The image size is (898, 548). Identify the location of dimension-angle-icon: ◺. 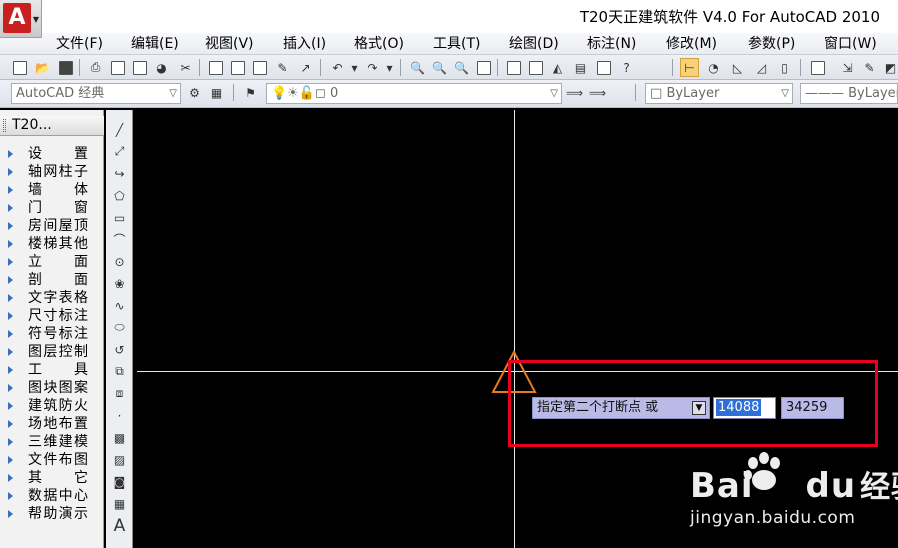
(737, 67).